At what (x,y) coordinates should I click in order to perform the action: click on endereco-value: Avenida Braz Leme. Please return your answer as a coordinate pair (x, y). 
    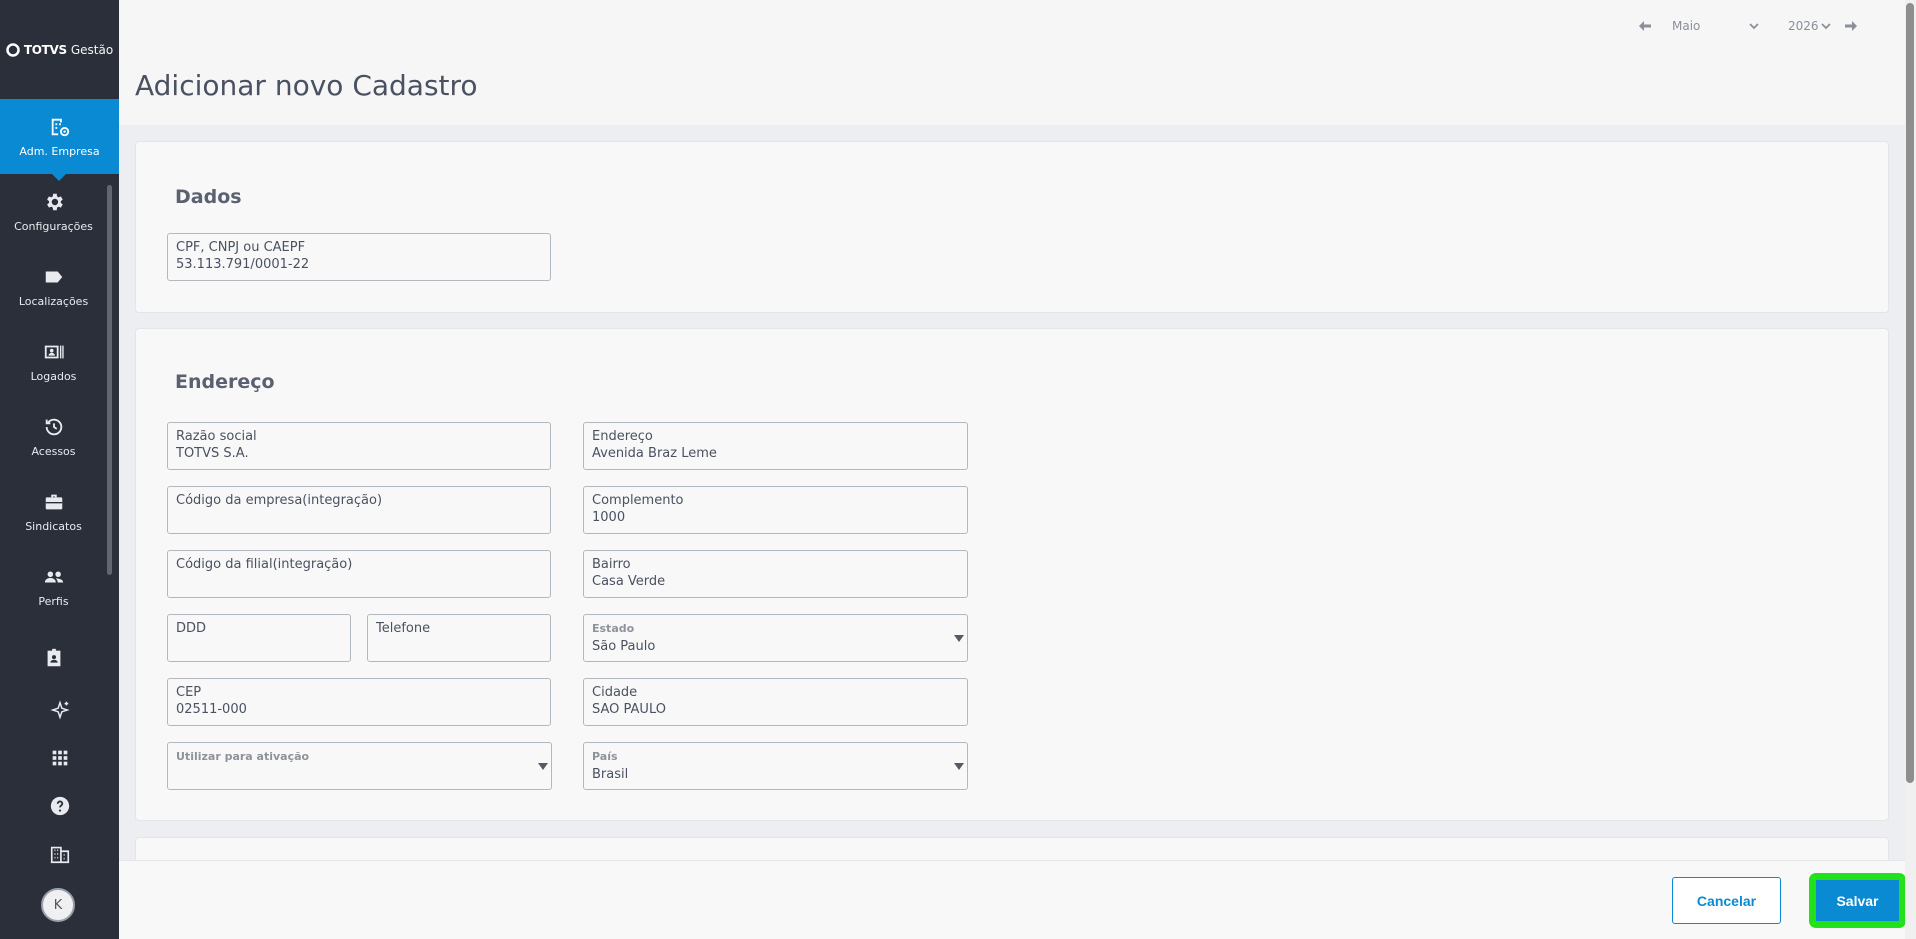
    Looking at the image, I should click on (654, 453).